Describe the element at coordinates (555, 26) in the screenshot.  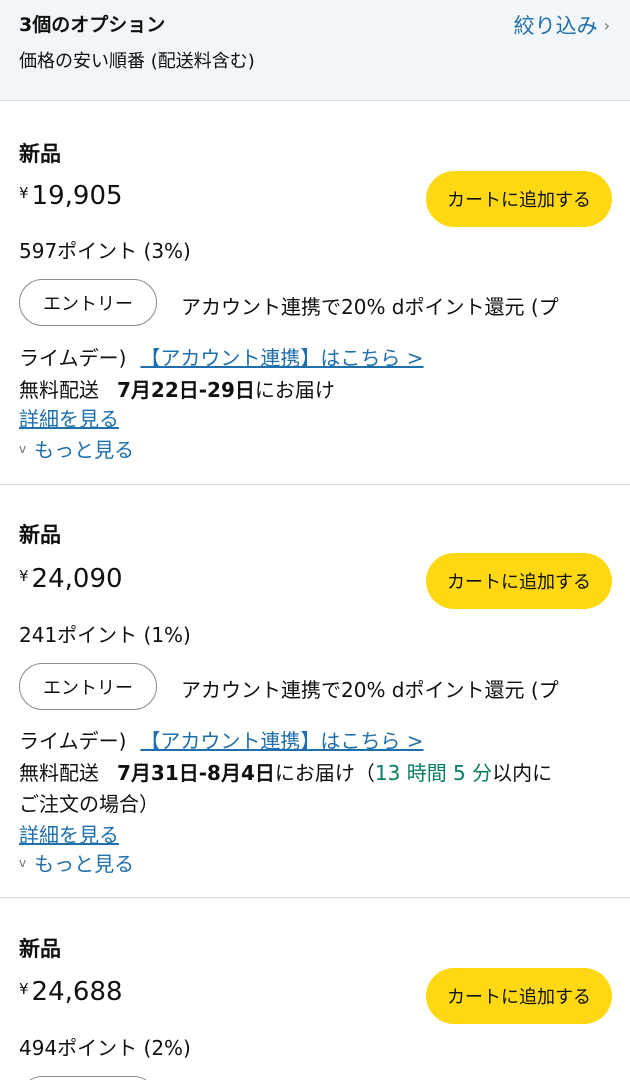
I see `filter-label: 絞り込み` at that location.